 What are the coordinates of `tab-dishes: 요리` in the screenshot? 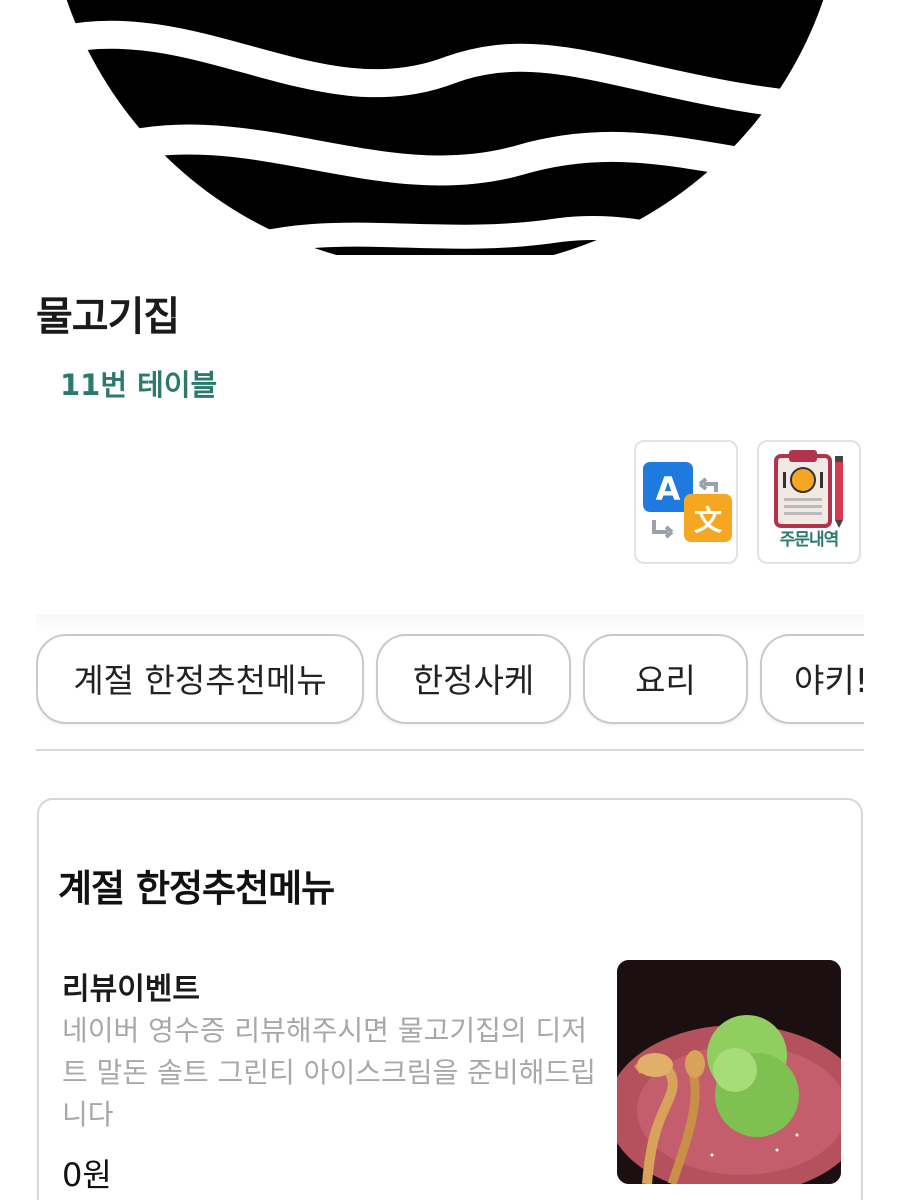 It's located at (665, 679).